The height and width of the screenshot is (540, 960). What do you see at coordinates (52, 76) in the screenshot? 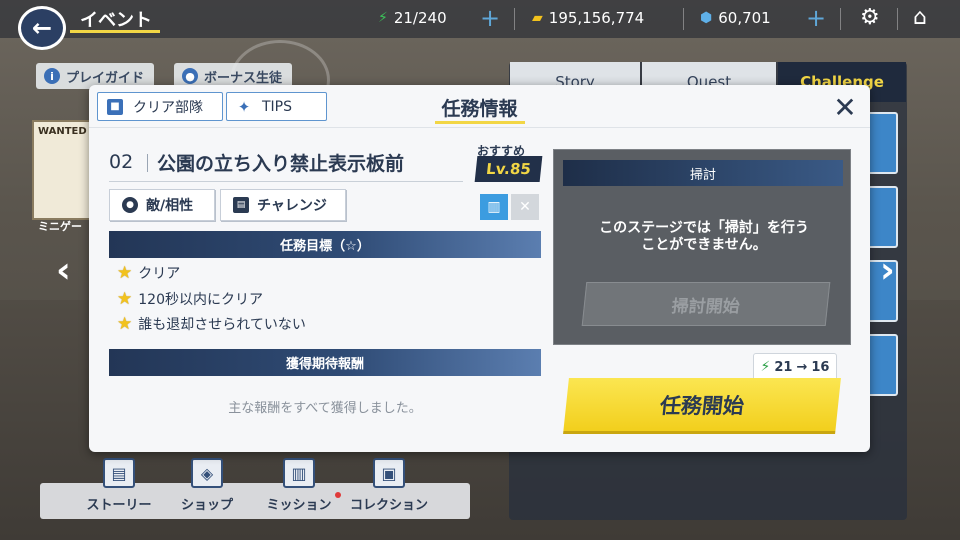
I see `info-icon: i` at bounding box center [52, 76].